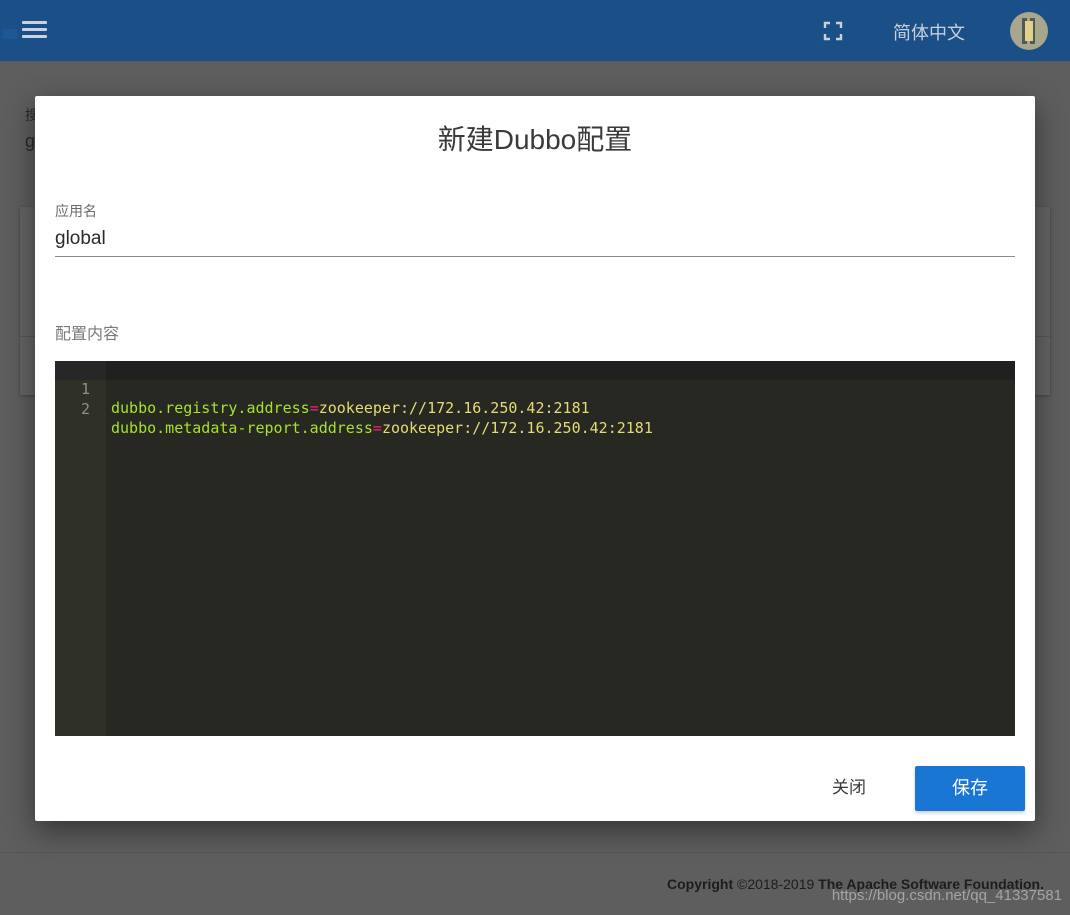 The width and height of the screenshot is (1070, 915). Describe the element at coordinates (929, 32) in the screenshot. I see `language-switcher: 简体中文` at that location.